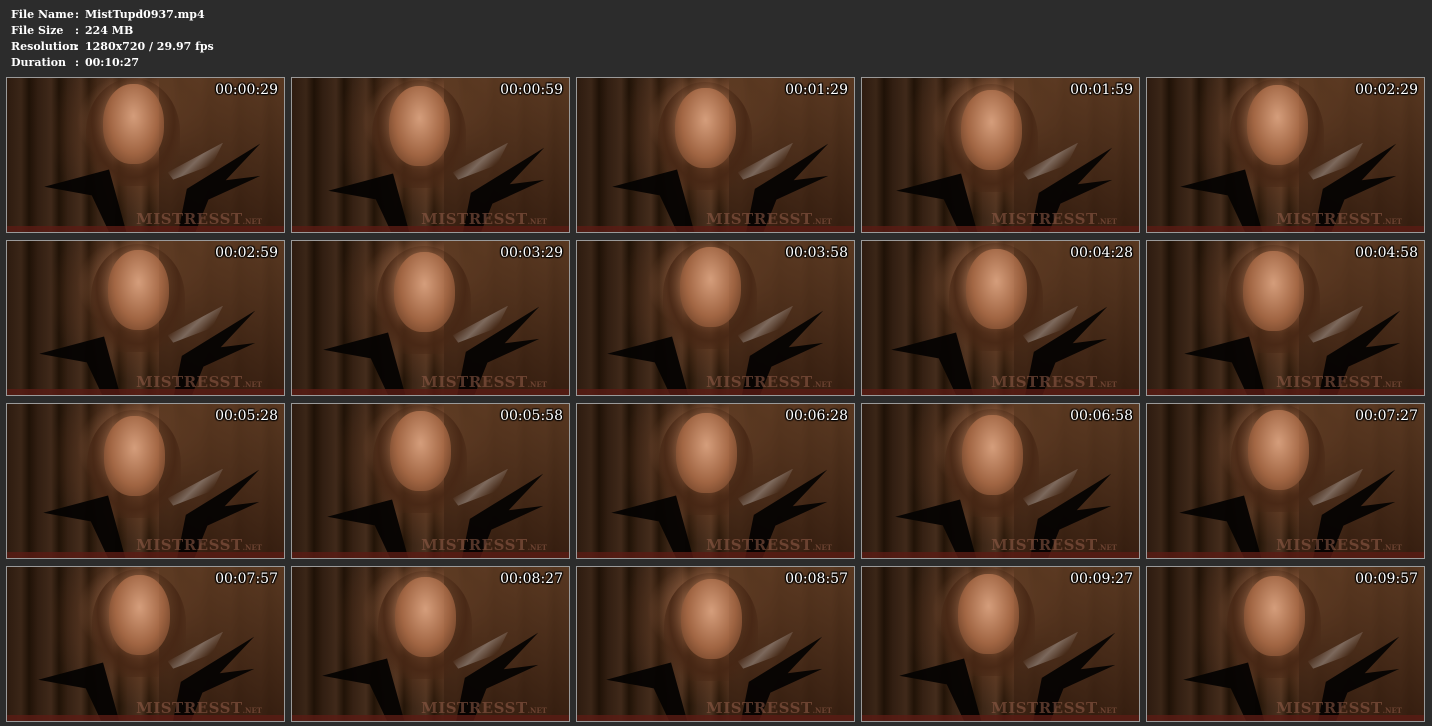 The width and height of the screenshot is (1432, 726). I want to click on thumbnail-timestamp: 00:02:59, so click(246, 253).